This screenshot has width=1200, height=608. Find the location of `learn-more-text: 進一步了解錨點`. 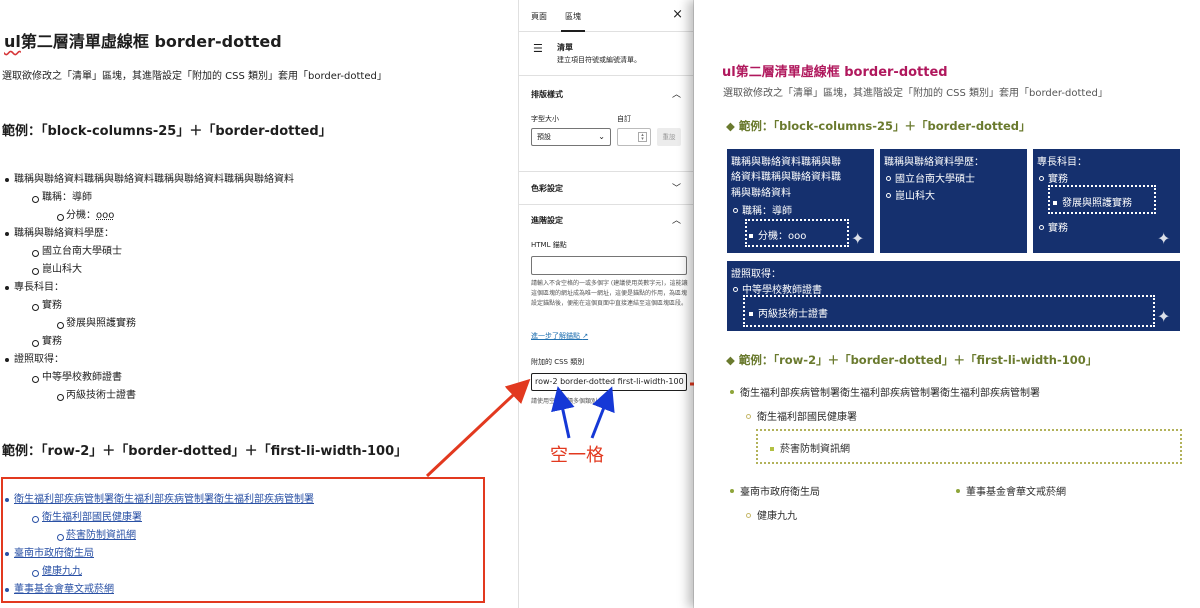

learn-more-text: 進一步了解錨點 is located at coordinates (555, 336).